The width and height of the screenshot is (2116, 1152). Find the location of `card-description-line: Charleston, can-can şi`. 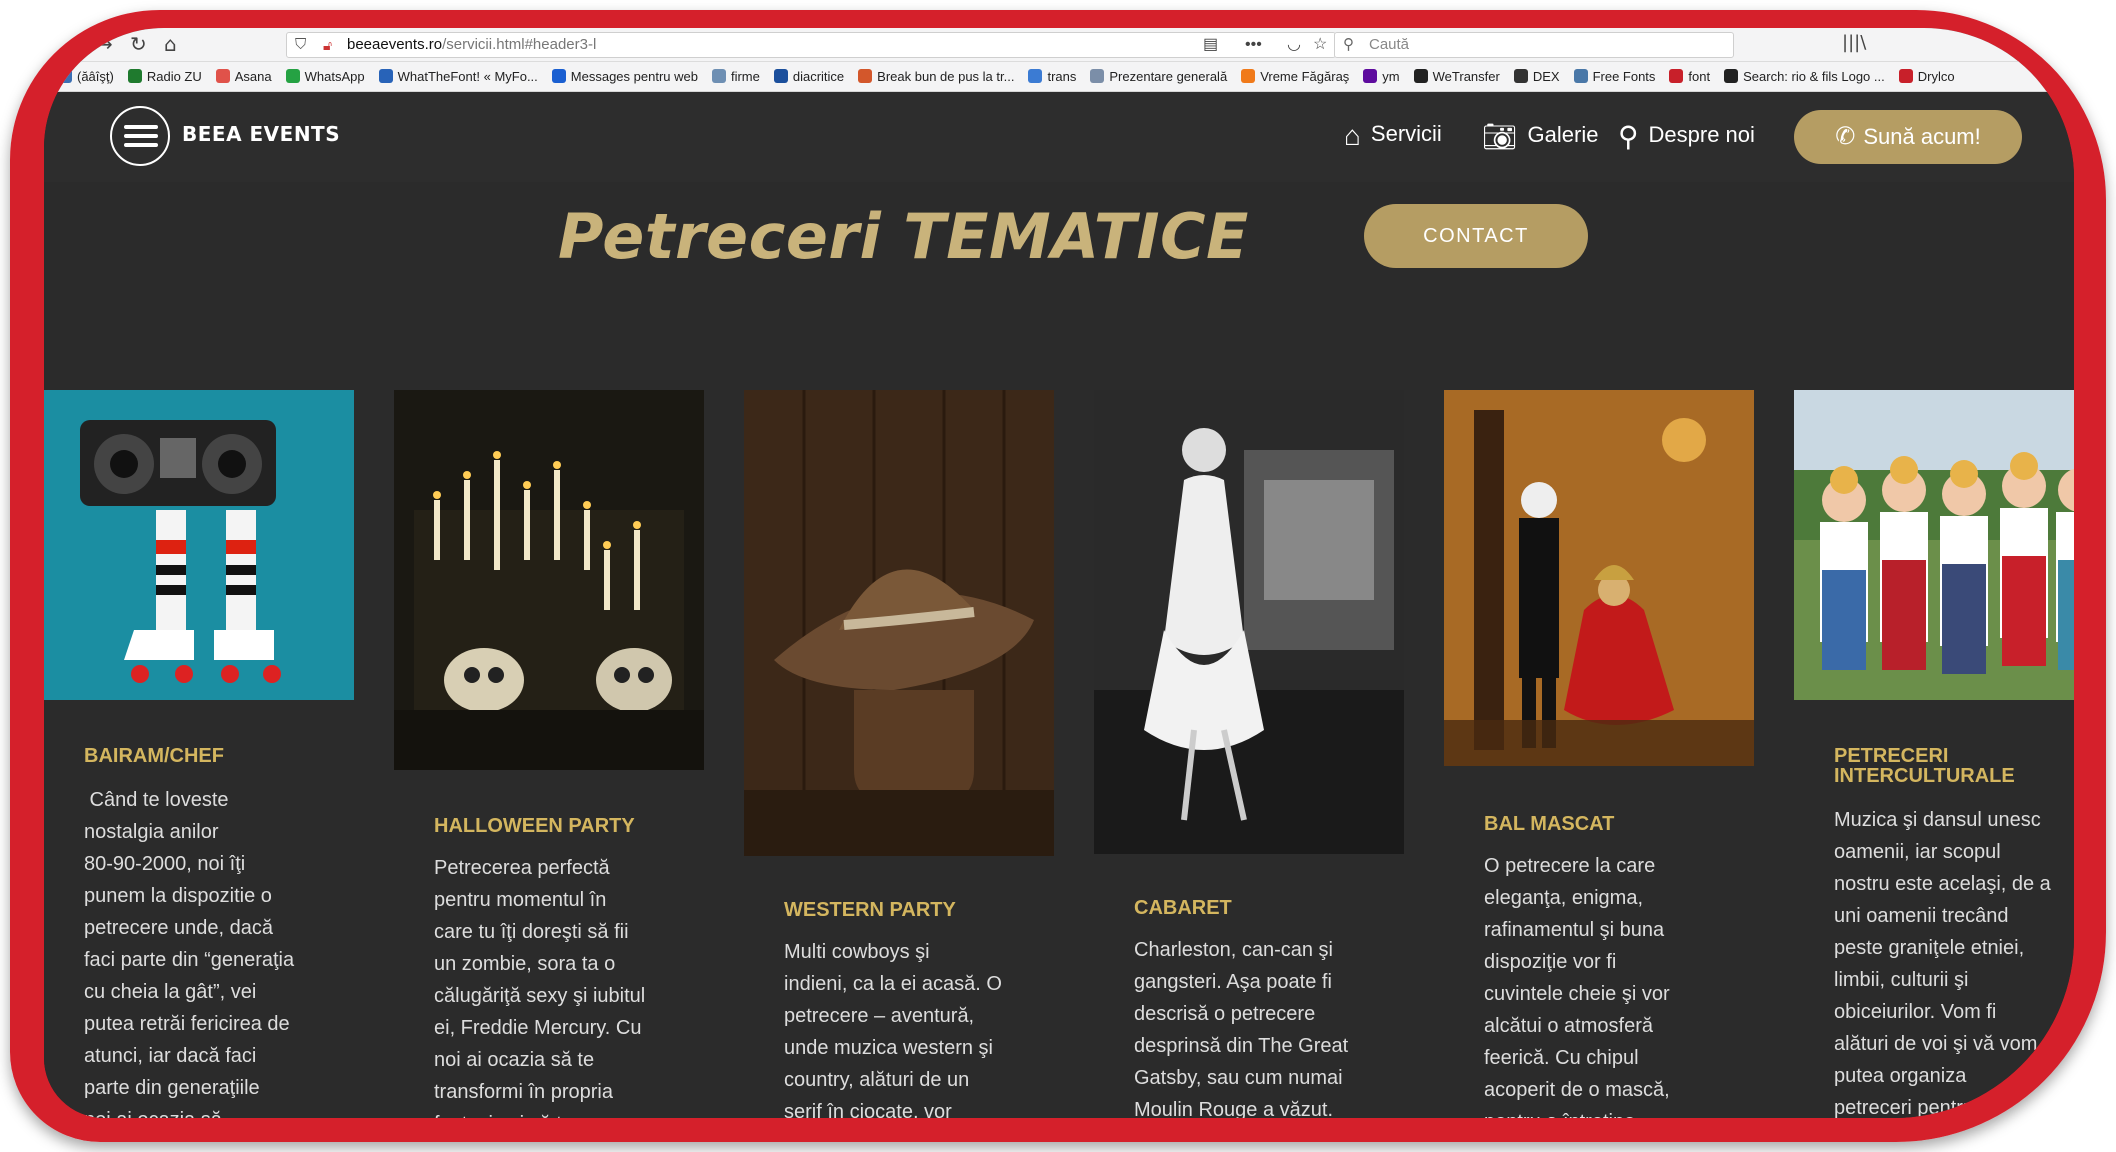

card-description-line: Charleston, can-can şi is located at coordinates (1233, 950).